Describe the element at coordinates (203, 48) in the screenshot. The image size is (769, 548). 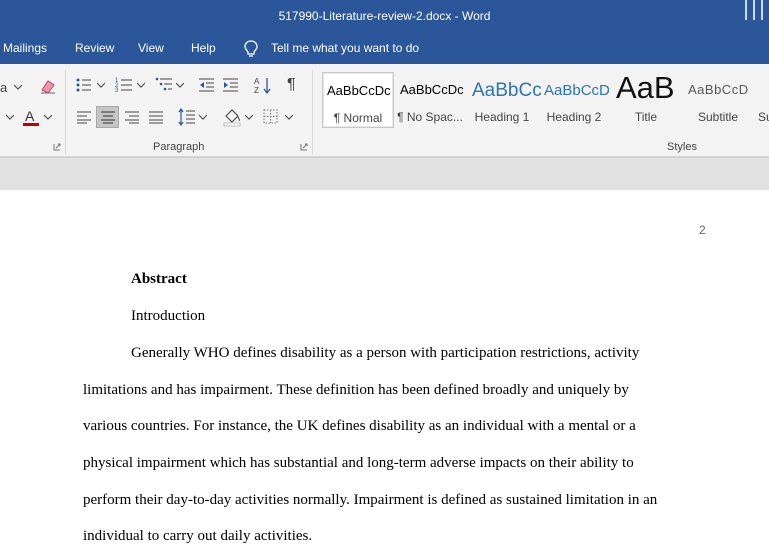
I see `tab-help: Help` at that location.